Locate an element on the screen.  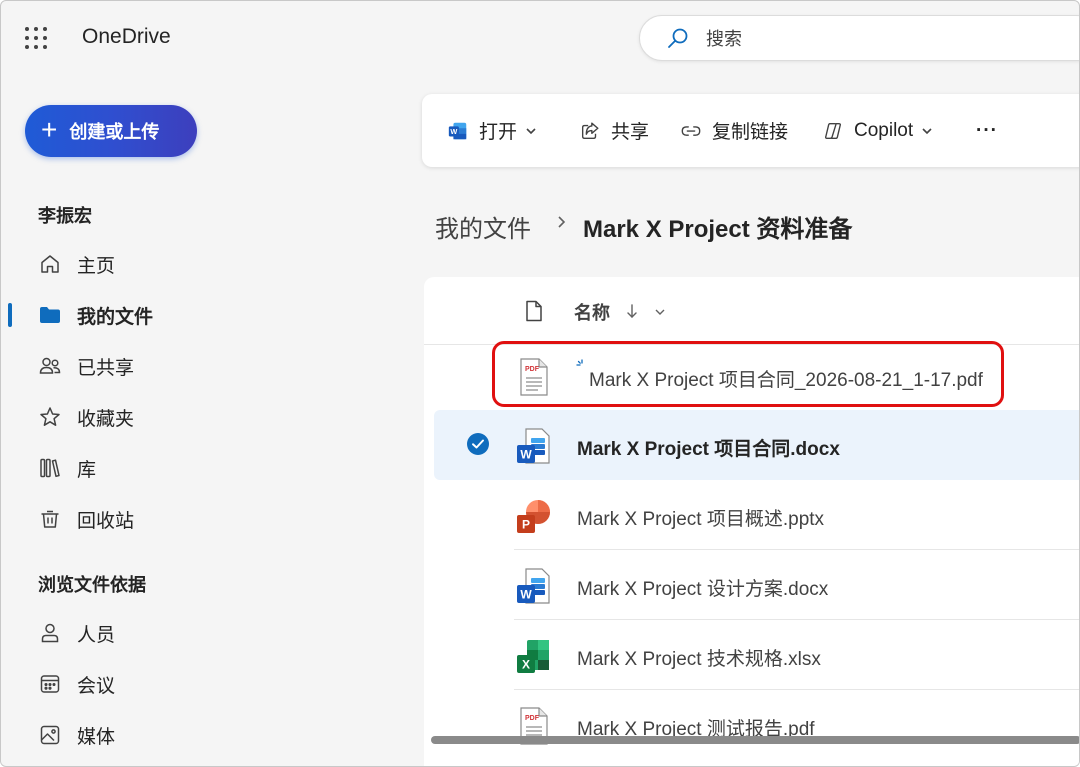
file-list-header: 名称 is located at coordinates (751, 311).